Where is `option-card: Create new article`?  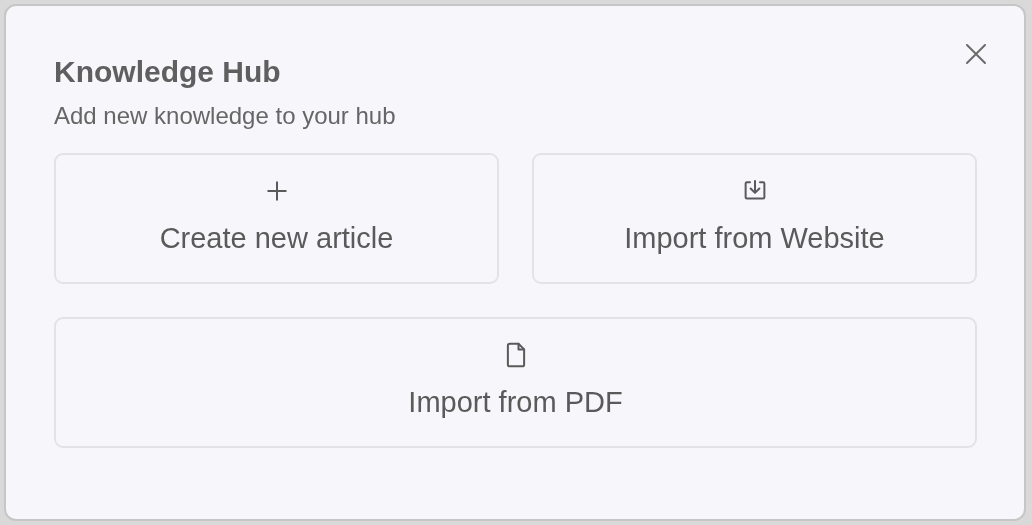 option-card: Create new article is located at coordinates (276, 218).